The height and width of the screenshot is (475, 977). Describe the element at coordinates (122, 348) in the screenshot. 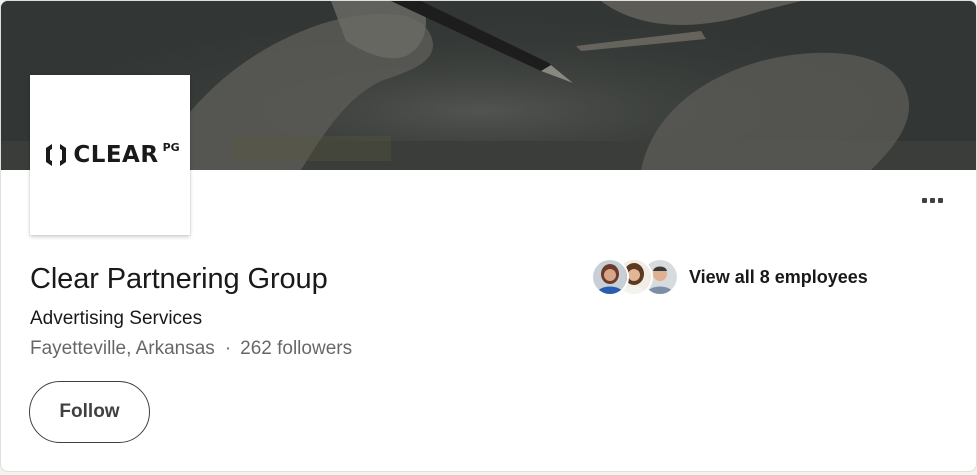

I see `company-location: Fayetteville, Arkansas` at that location.